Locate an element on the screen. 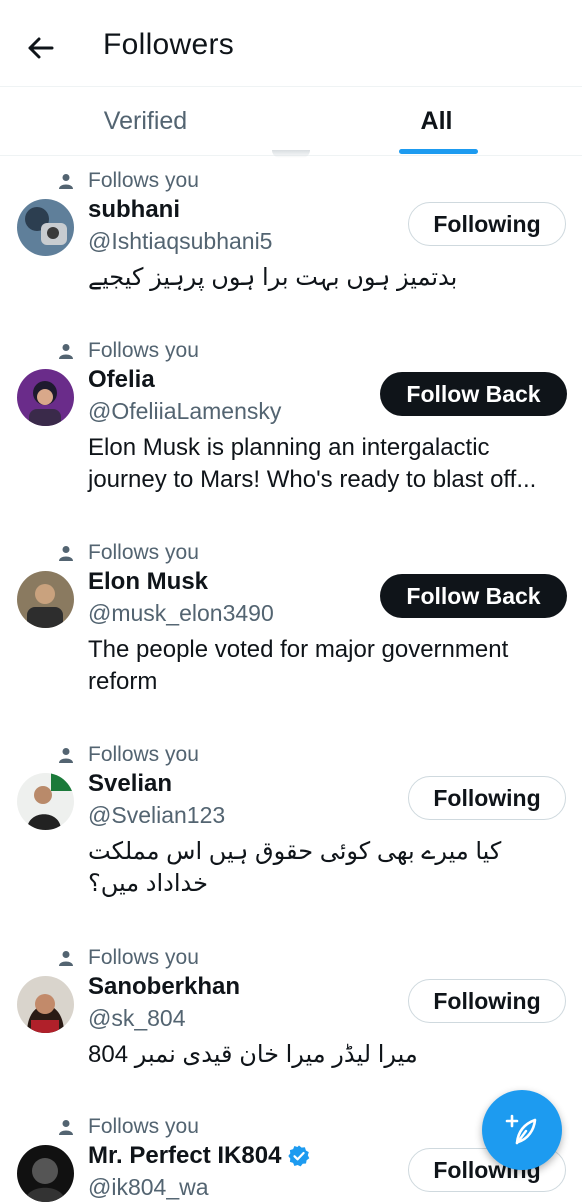  verified-badge-icon is located at coordinates (299, 1156).